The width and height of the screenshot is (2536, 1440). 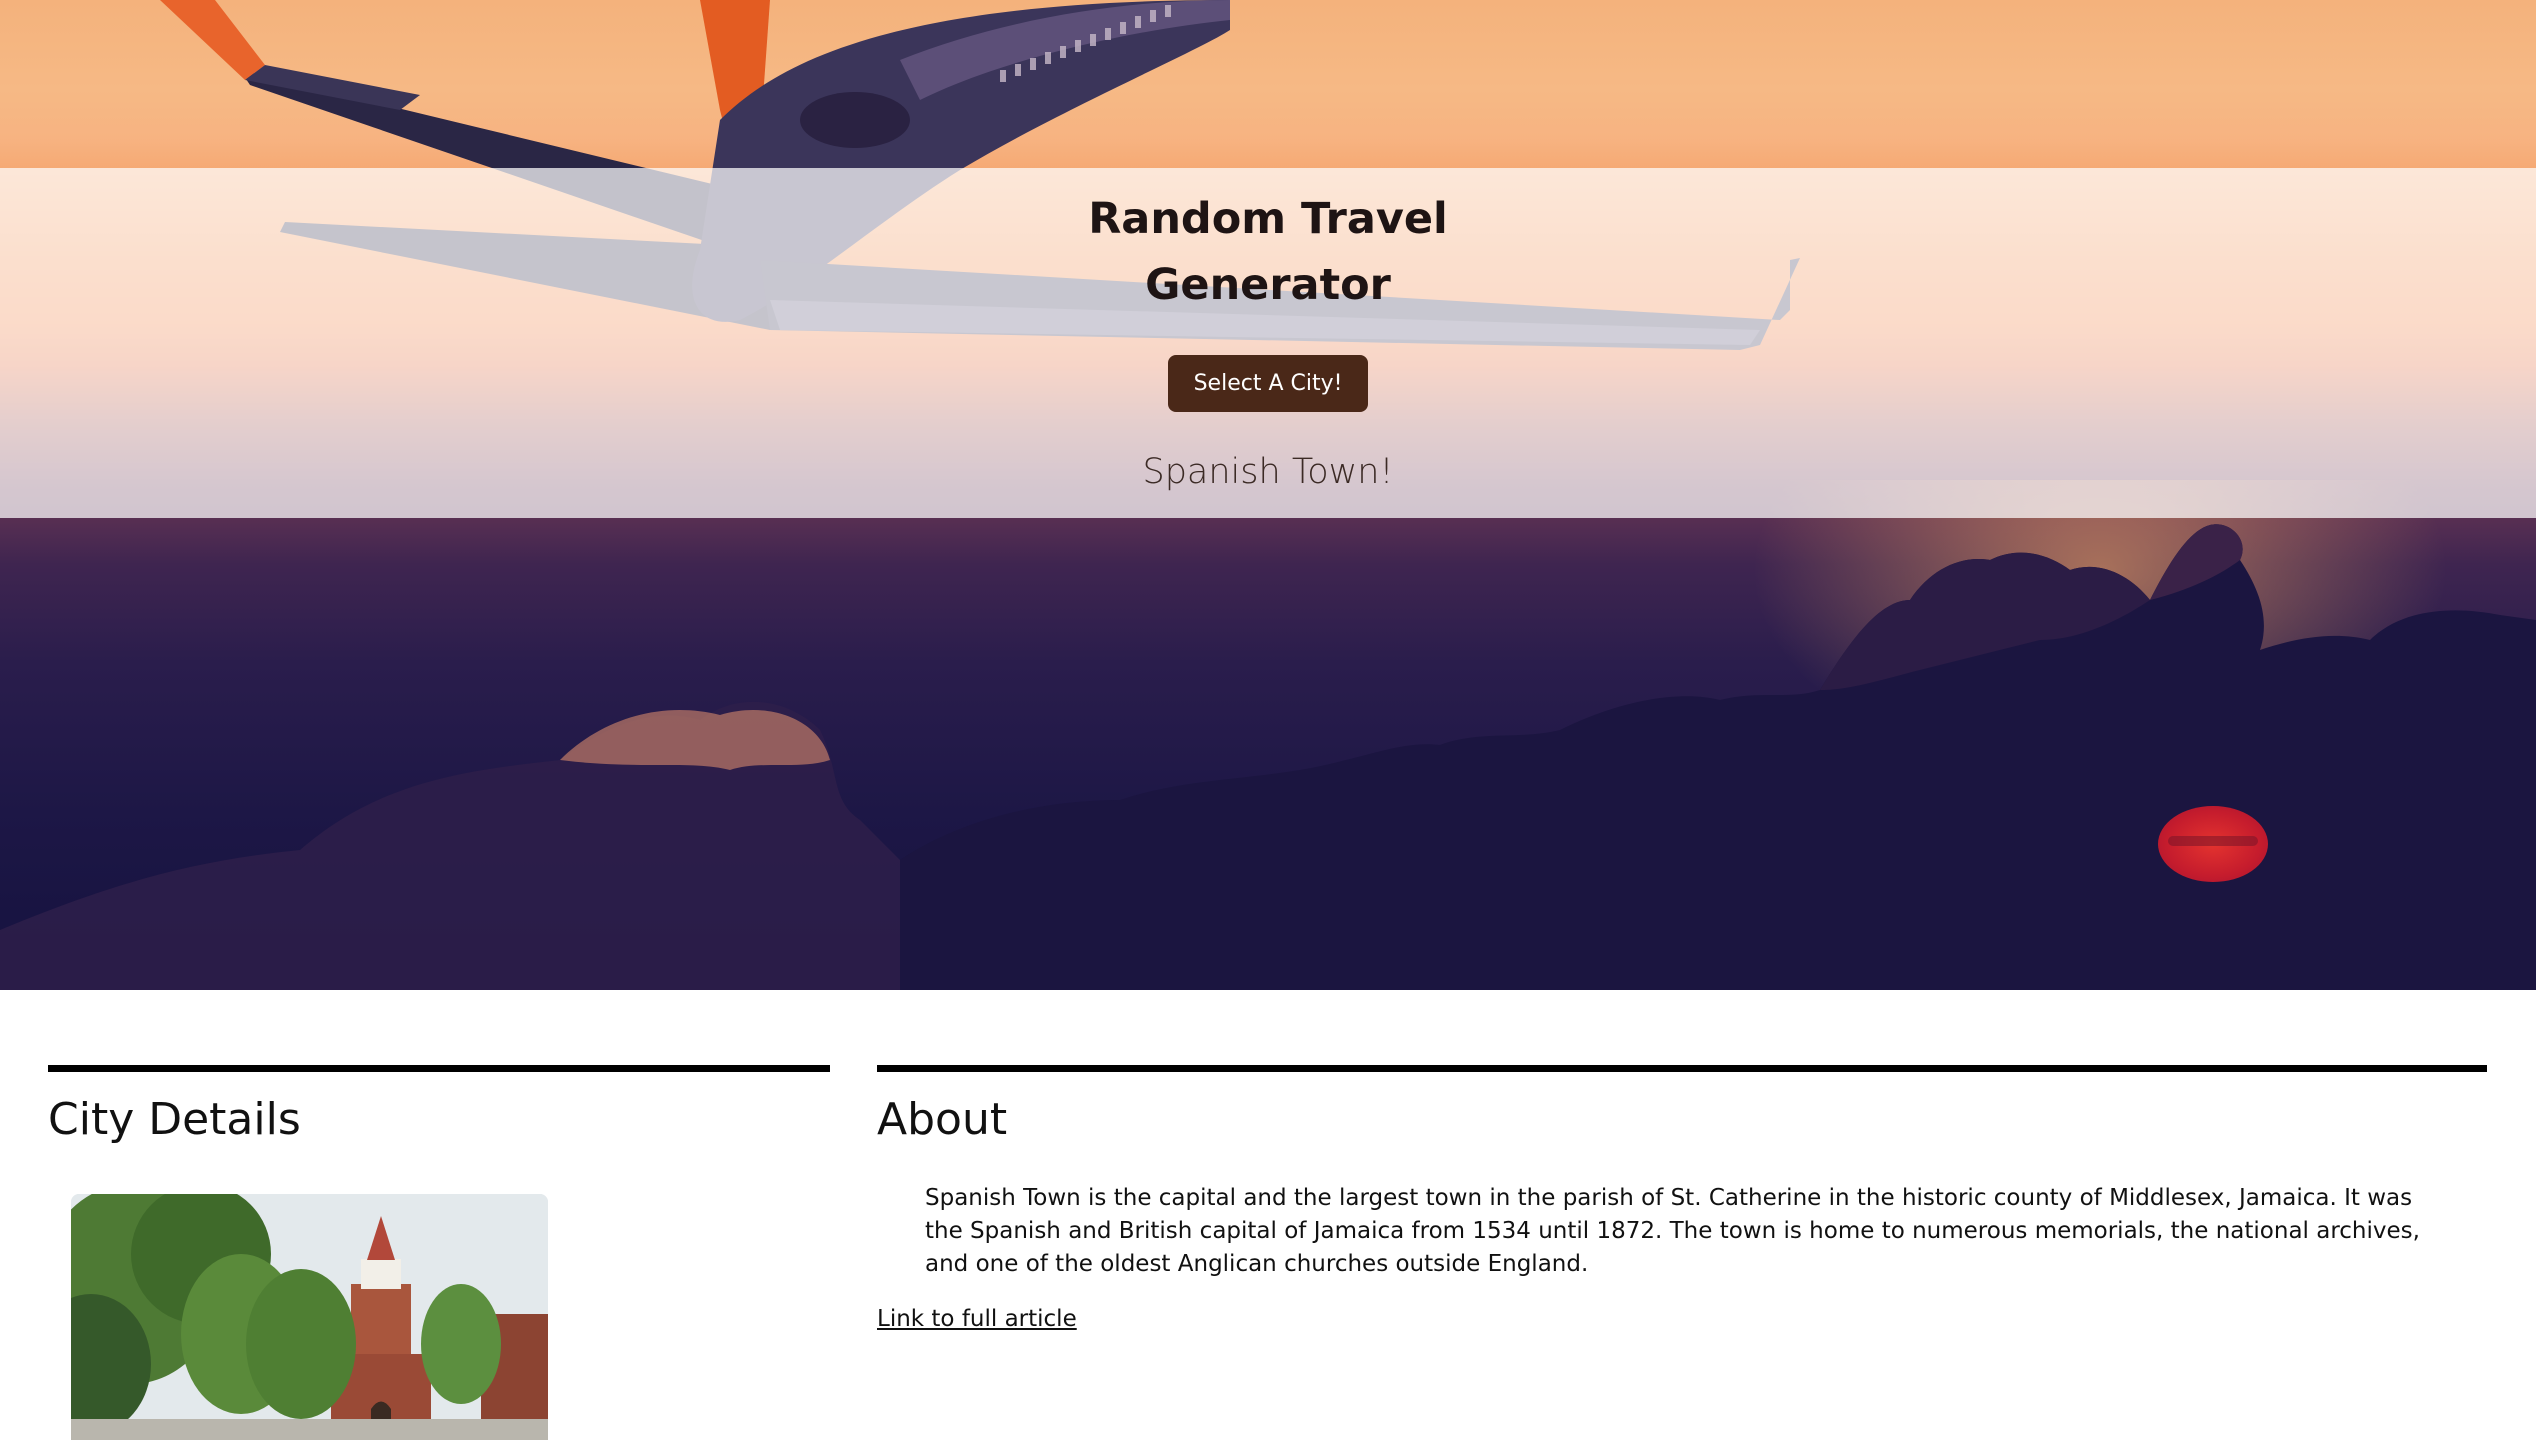 What do you see at coordinates (942, 1119) in the screenshot?
I see `about-heading: About` at bounding box center [942, 1119].